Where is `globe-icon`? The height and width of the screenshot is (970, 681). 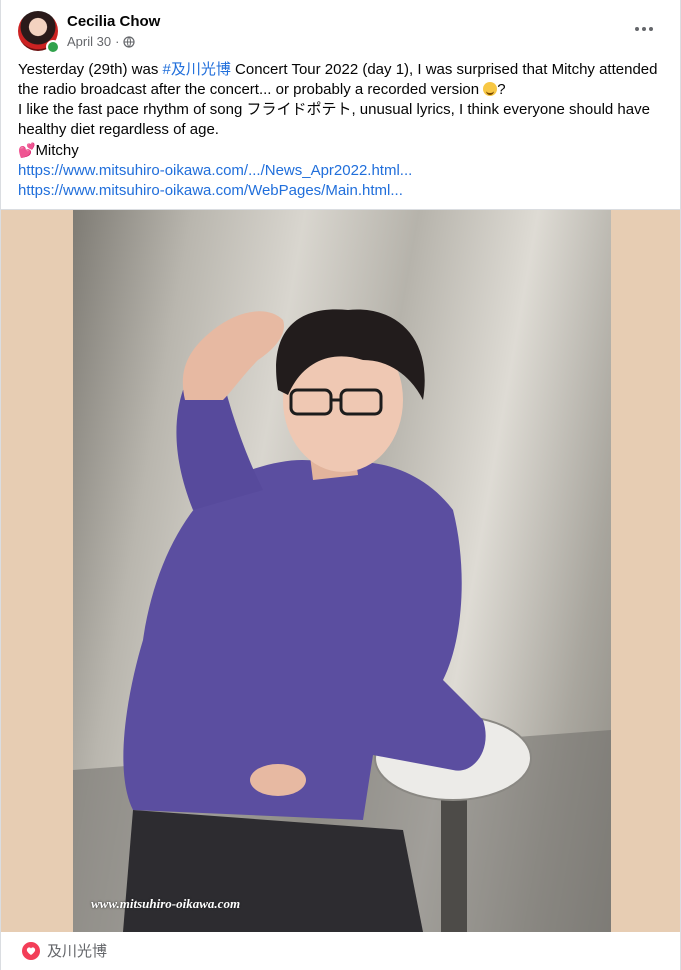 globe-icon is located at coordinates (129, 41).